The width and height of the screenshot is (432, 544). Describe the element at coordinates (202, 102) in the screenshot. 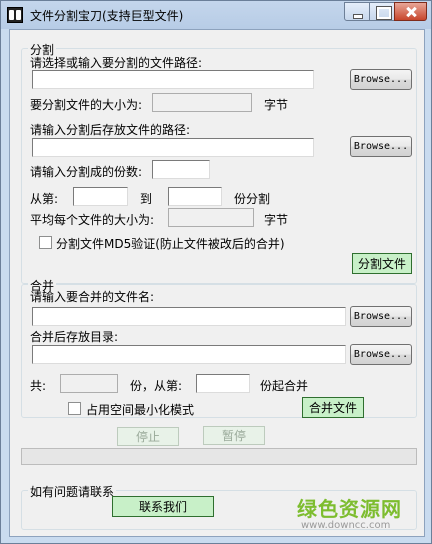

I see `split-size-field` at that location.